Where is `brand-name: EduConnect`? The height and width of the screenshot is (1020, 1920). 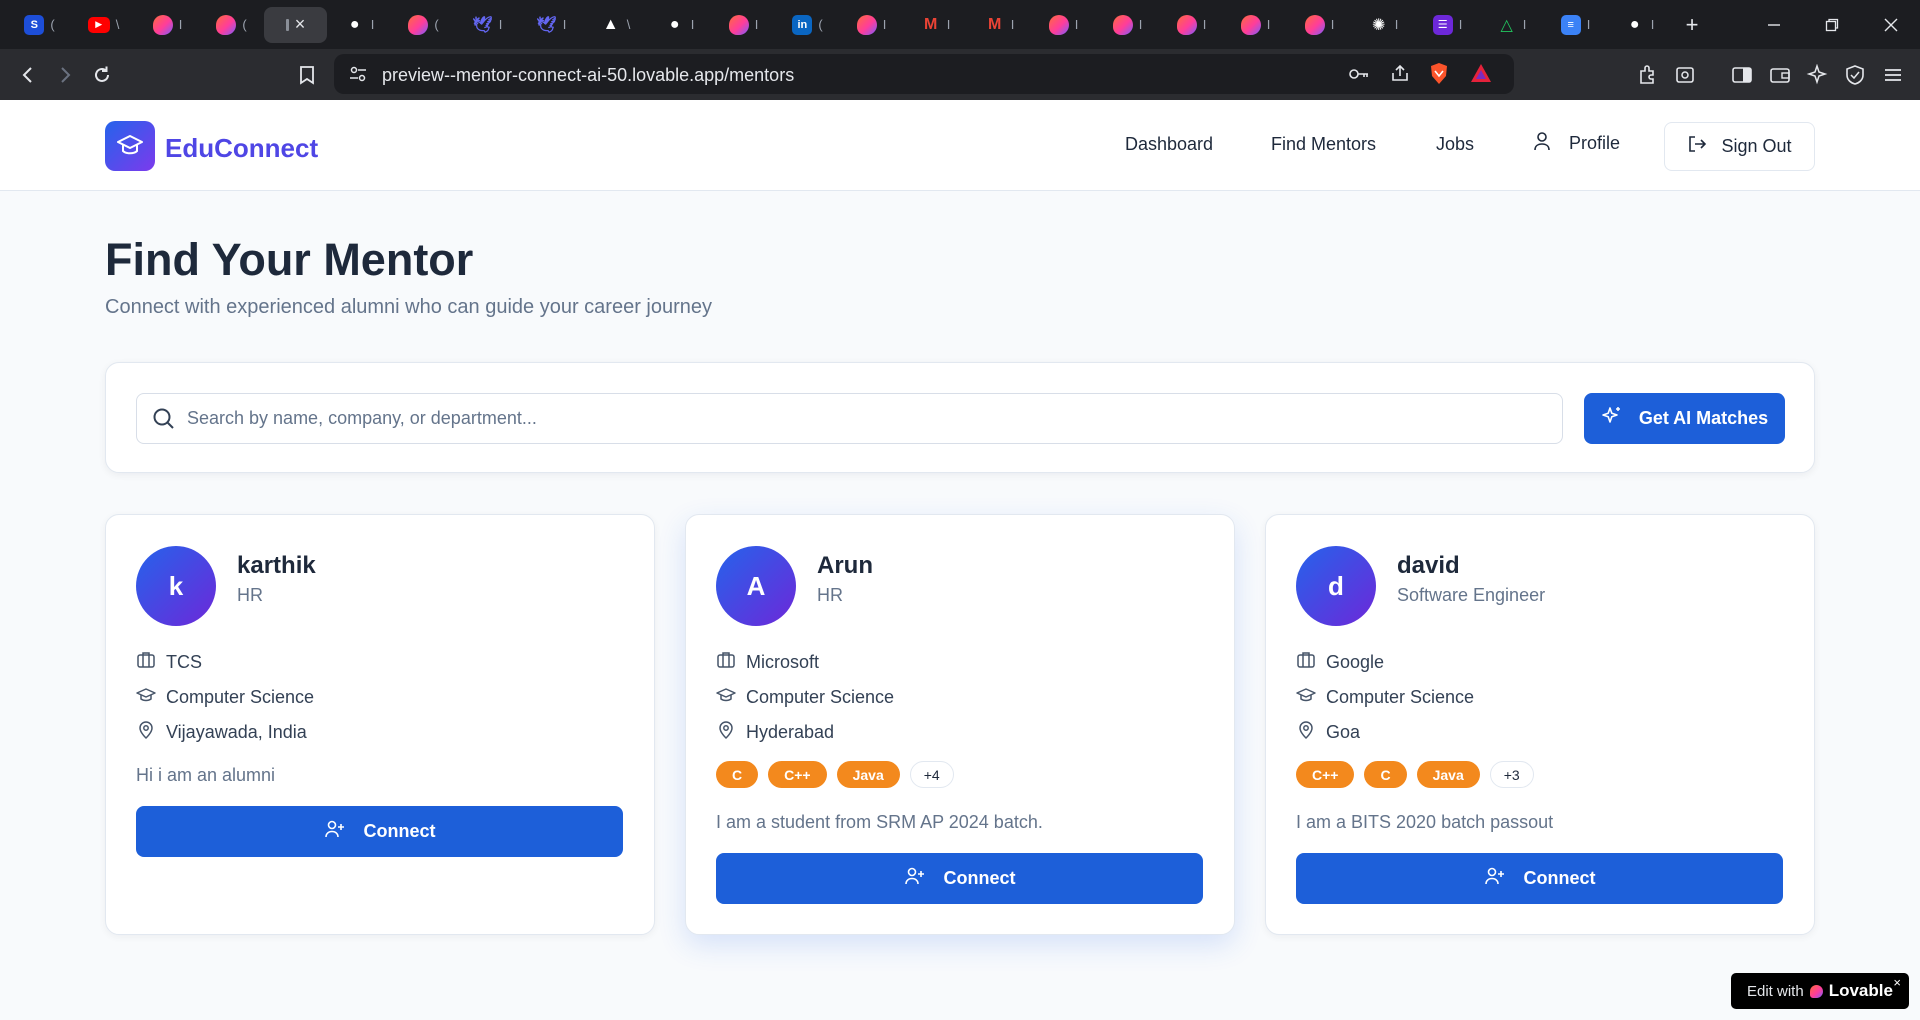
brand-name: EduConnect is located at coordinates (241, 148).